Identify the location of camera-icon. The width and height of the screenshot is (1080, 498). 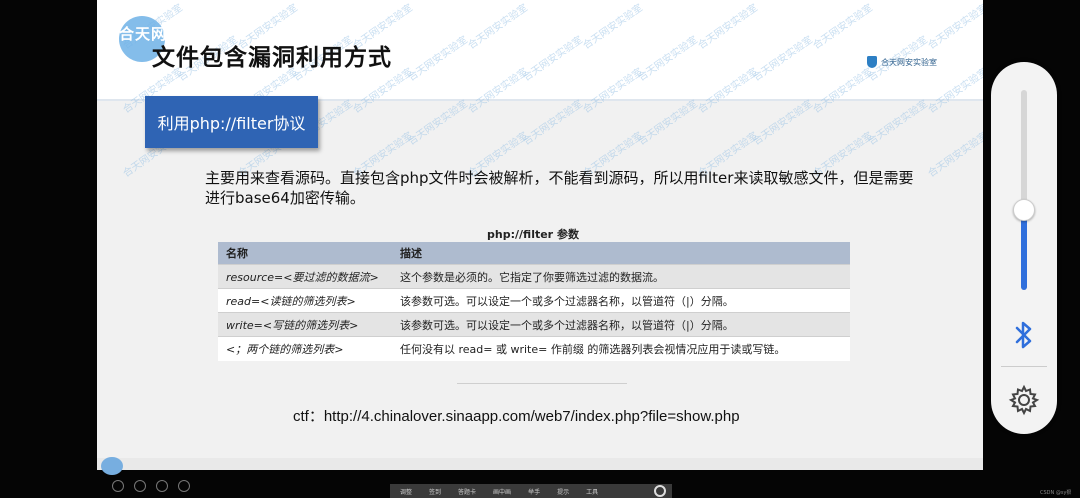
(162, 486).